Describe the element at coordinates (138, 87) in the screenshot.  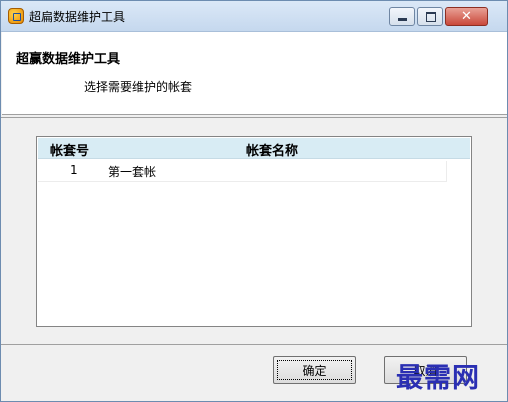
I see `header-subtitle: 选择需要维护的帐套` at that location.